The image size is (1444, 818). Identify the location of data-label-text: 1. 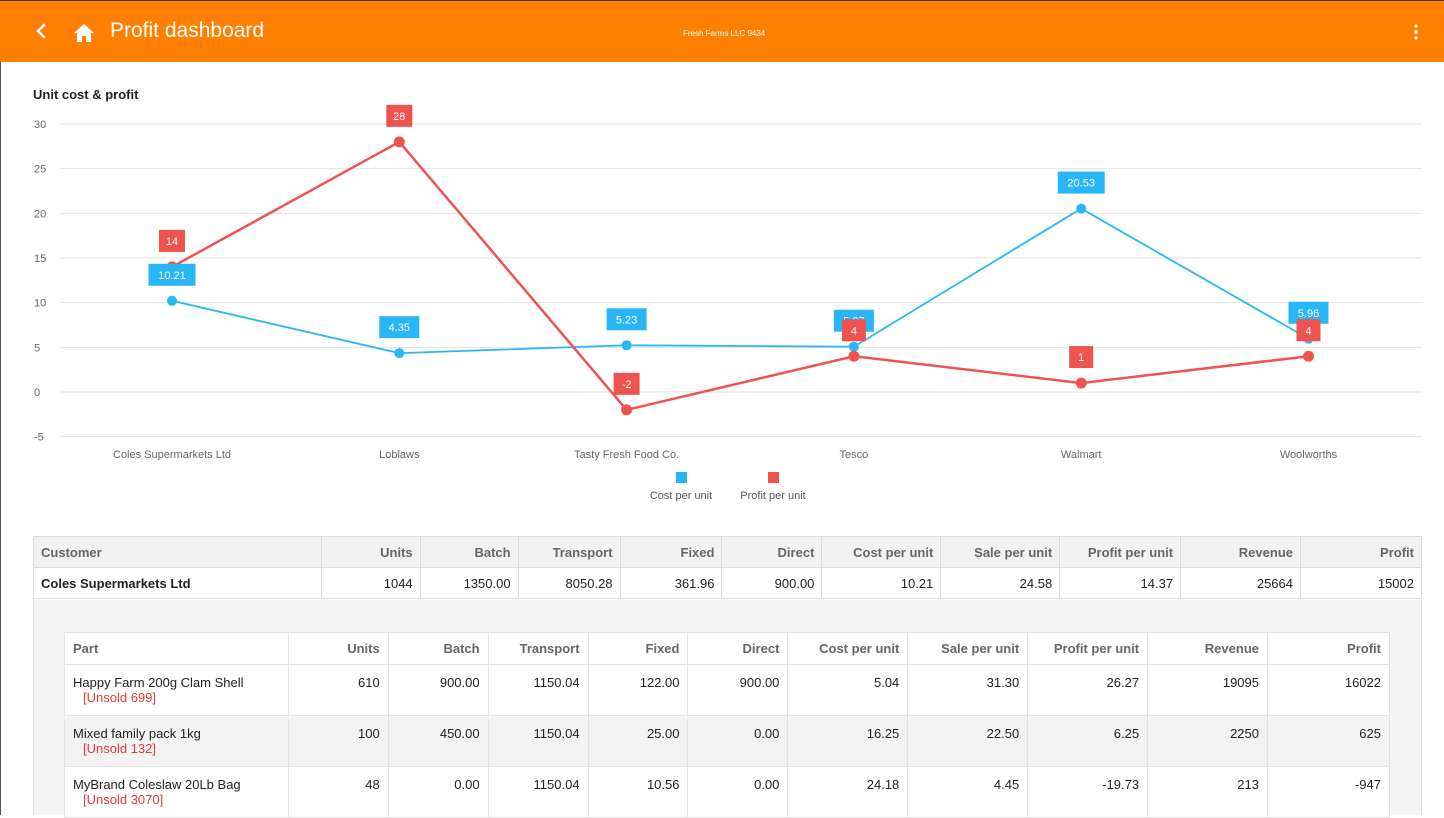
(1081, 358).